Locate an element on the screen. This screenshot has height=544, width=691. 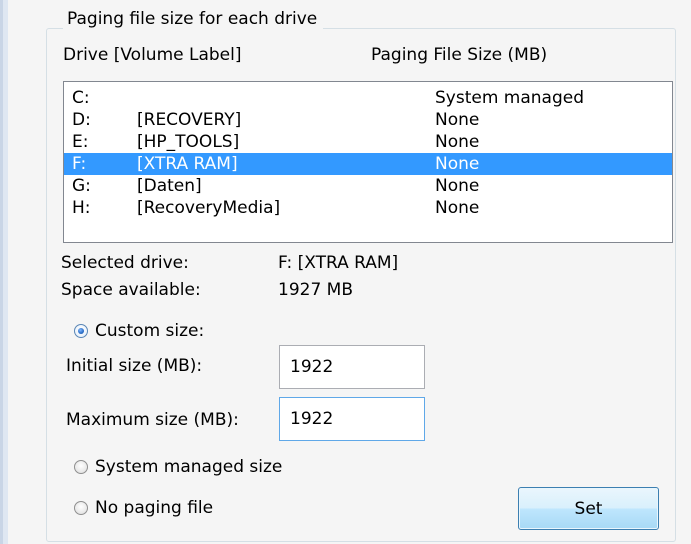
selected-drive-label: Selected drive: is located at coordinates (125, 263).